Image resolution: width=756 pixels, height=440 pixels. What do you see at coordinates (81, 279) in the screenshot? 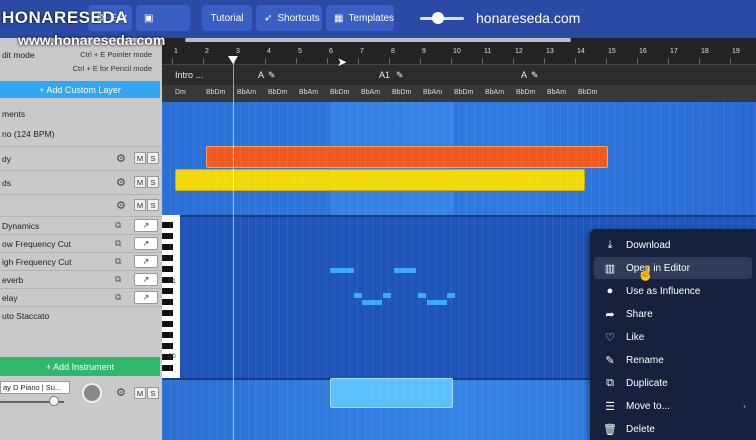
I see `effect-row: everb ⧉ ↗` at bounding box center [81, 279].